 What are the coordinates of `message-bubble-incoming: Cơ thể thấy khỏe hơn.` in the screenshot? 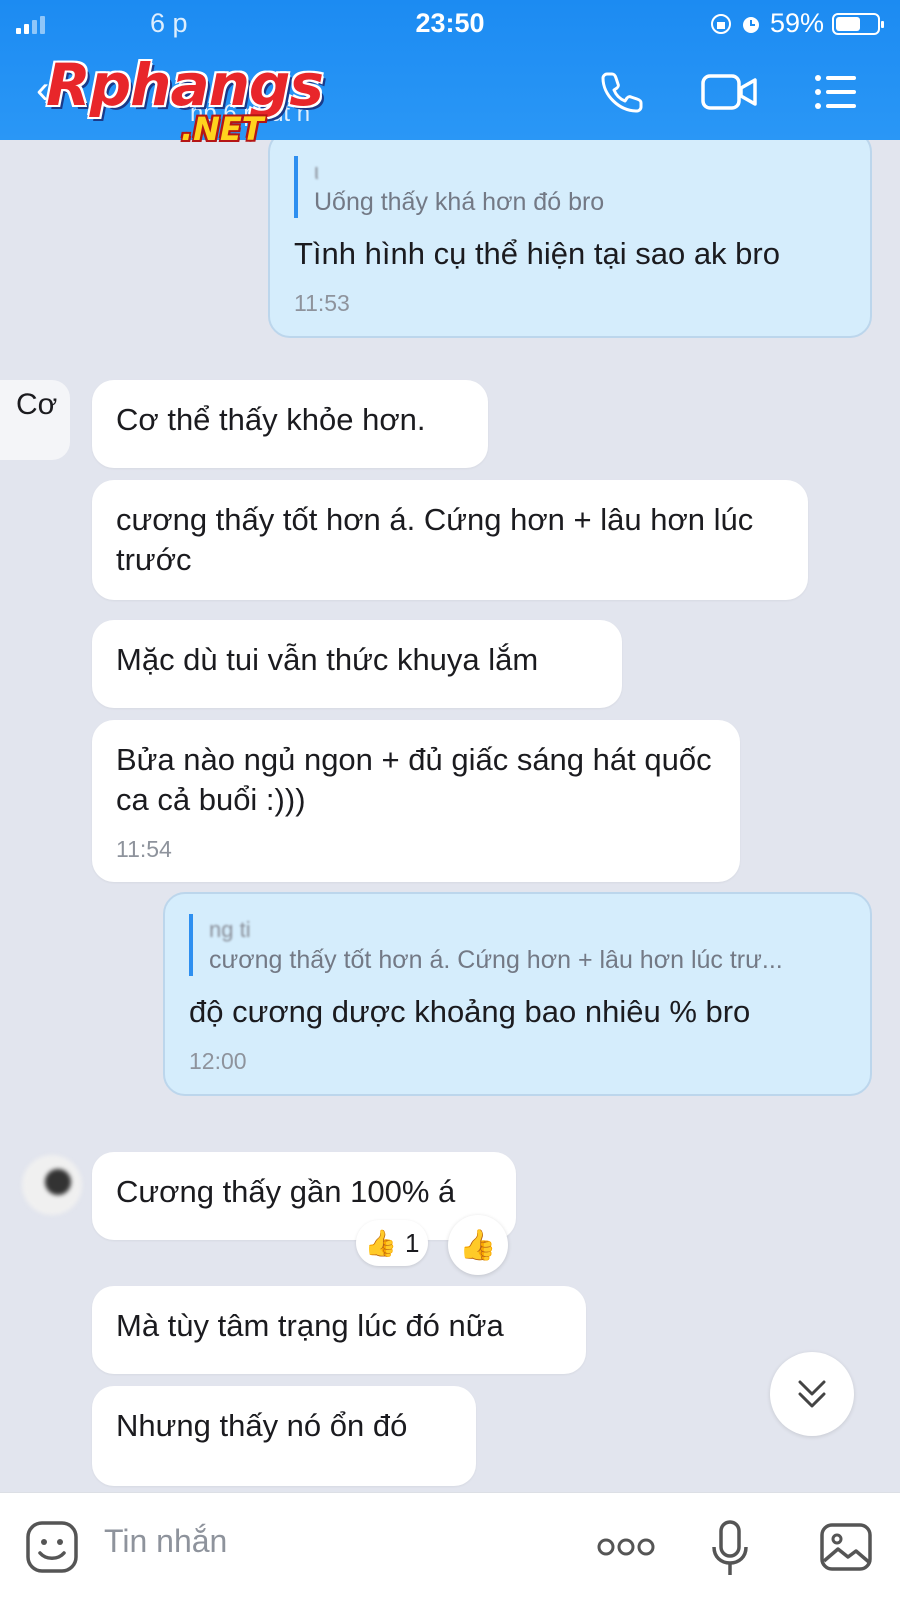 It's located at (290, 424).